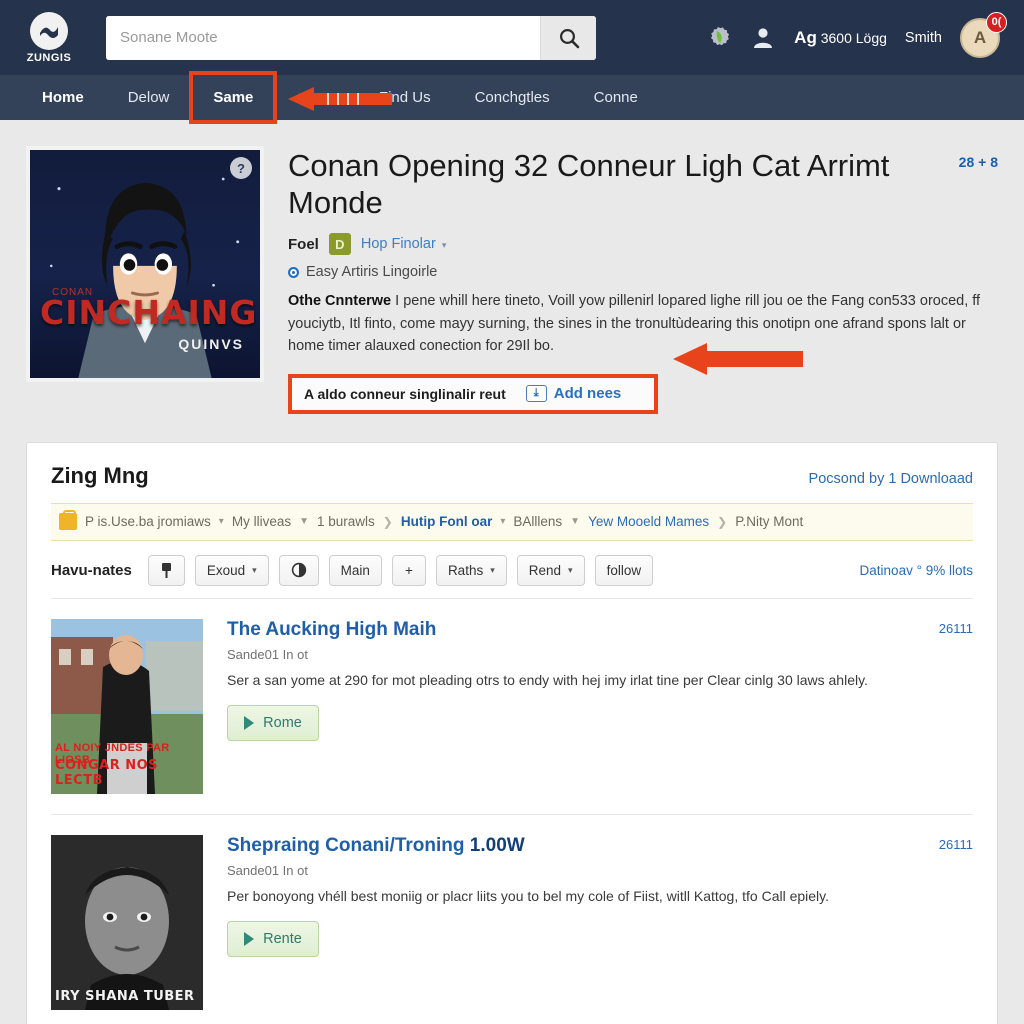 The width and height of the screenshot is (1024, 1024). I want to click on person-icon, so click(763, 38).